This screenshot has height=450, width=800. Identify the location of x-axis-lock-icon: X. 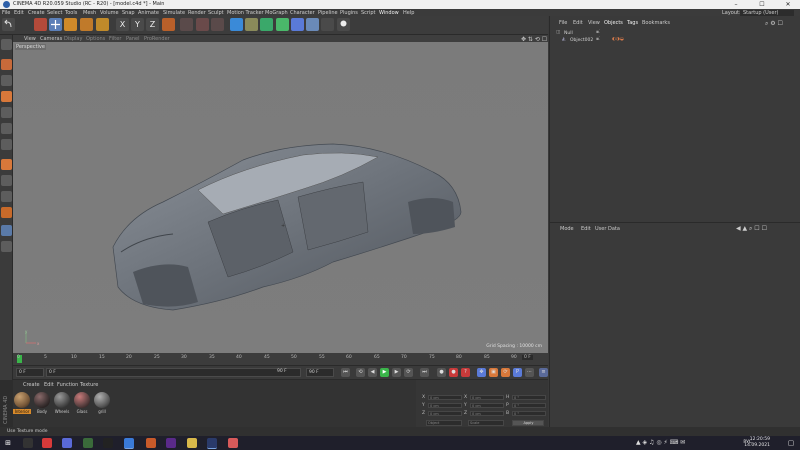
(122, 24).